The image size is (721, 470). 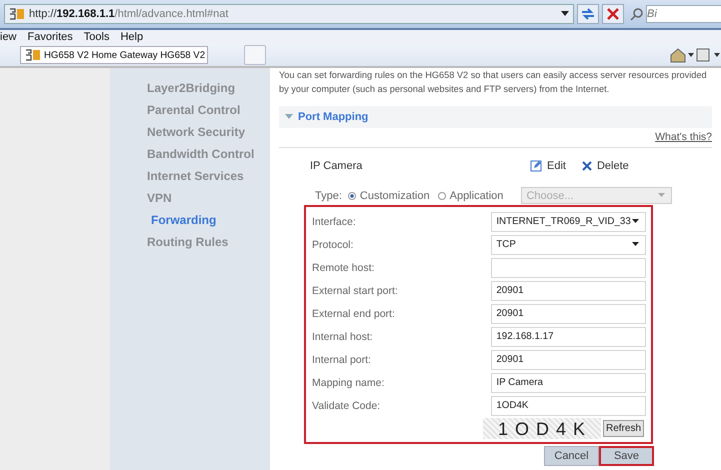 I want to click on section-title: Port Mapping, so click(x=333, y=117).